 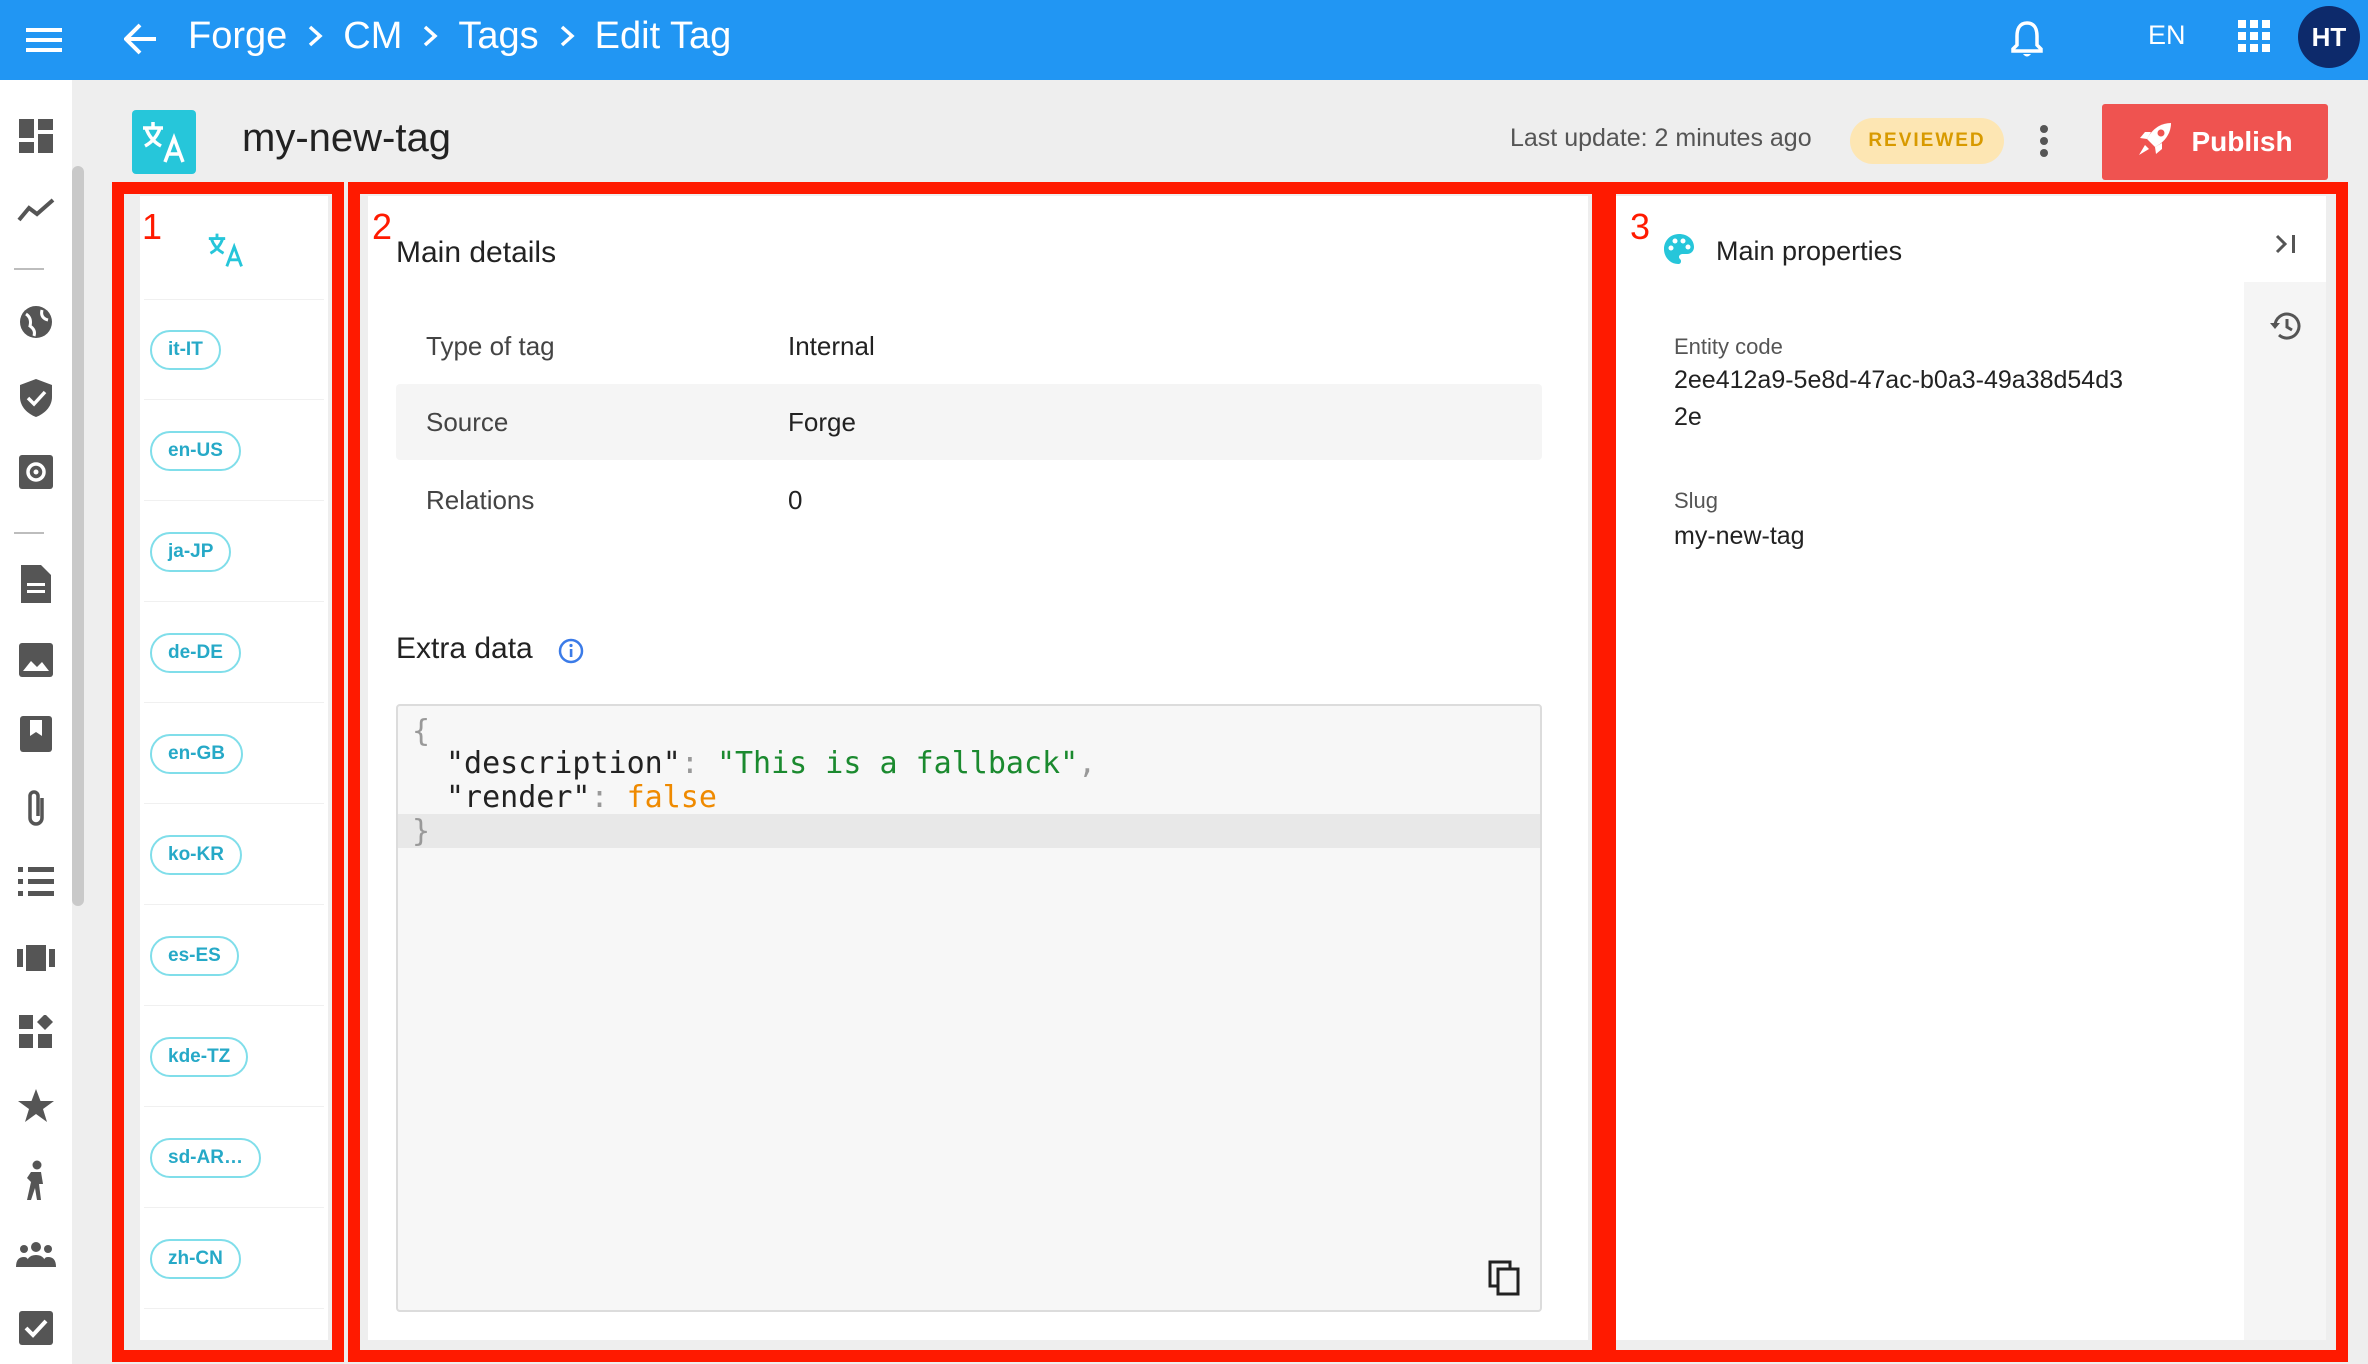 What do you see at coordinates (2286, 244) in the screenshot?
I see `collapse-panel-icon` at bounding box center [2286, 244].